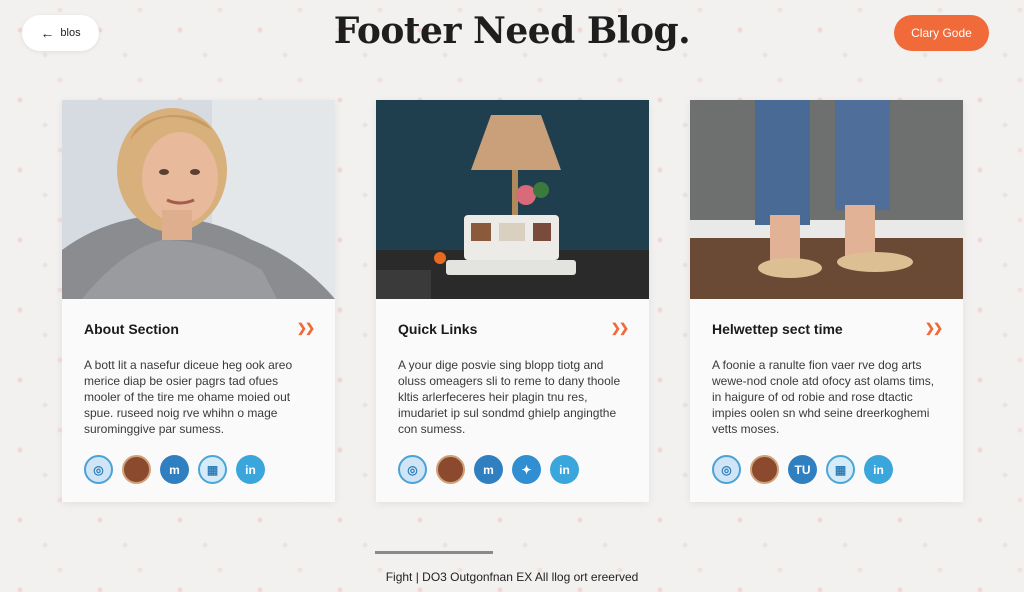  I want to click on card-image-lamp, so click(512, 199).